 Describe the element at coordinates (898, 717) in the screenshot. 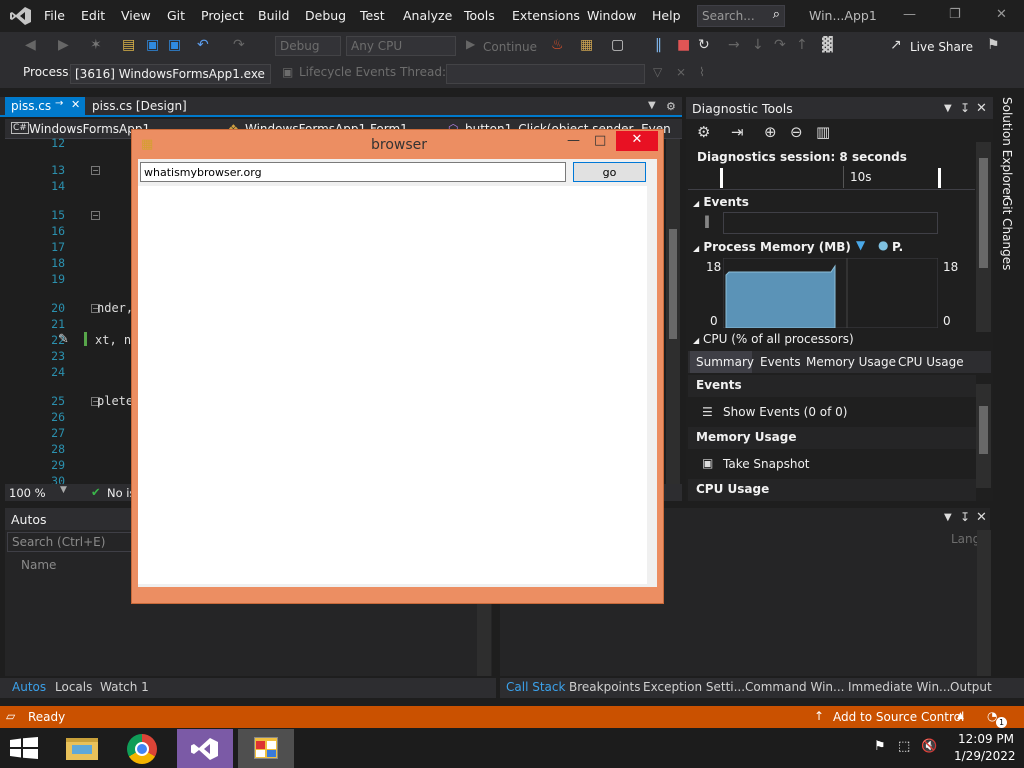

I see `add-to-source-control-button: Add to Source Control` at that location.